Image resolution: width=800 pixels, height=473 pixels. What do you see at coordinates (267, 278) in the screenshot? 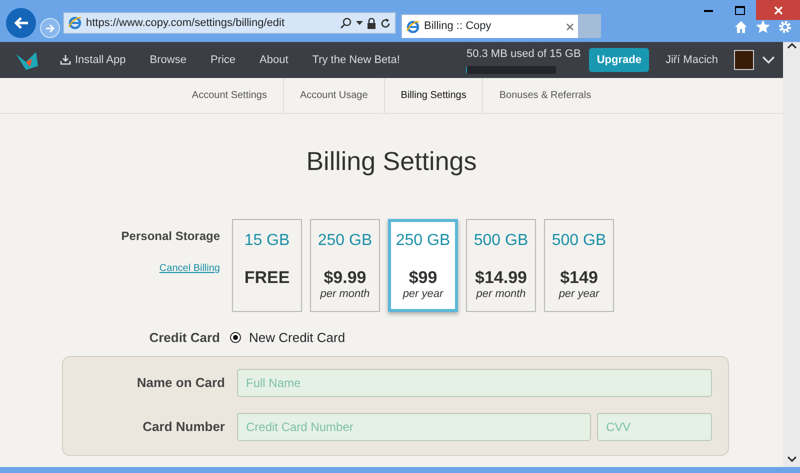
I see `plan-price: FREE` at bounding box center [267, 278].